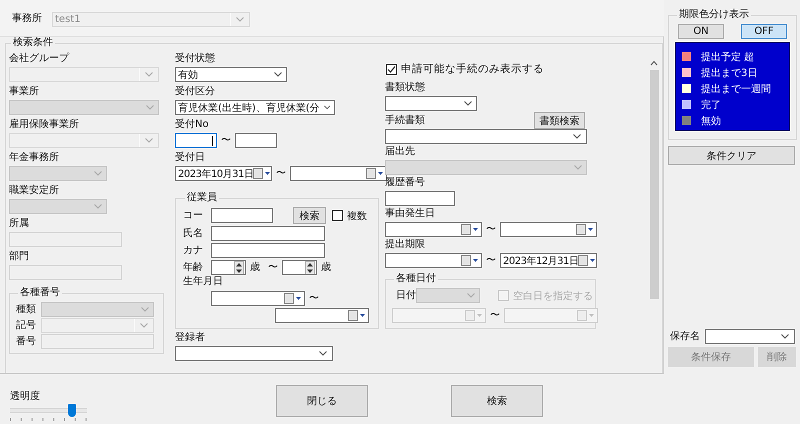 The width and height of the screenshot is (800, 424). What do you see at coordinates (654, 184) in the screenshot?
I see `scrollbar-thumb` at bounding box center [654, 184].